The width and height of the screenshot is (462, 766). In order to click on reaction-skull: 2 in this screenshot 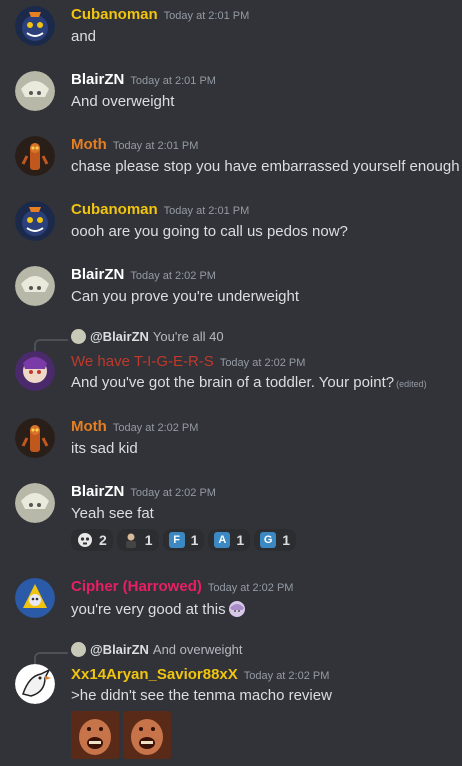, I will do `click(92, 540)`.